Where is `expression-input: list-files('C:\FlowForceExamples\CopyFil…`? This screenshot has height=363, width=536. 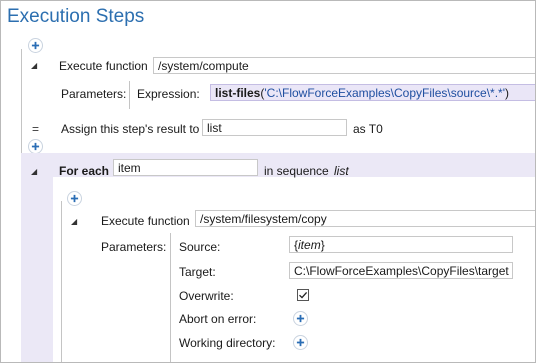 expression-input: list-files('C:\FlowForceExamples\CopyFil… is located at coordinates (372, 92).